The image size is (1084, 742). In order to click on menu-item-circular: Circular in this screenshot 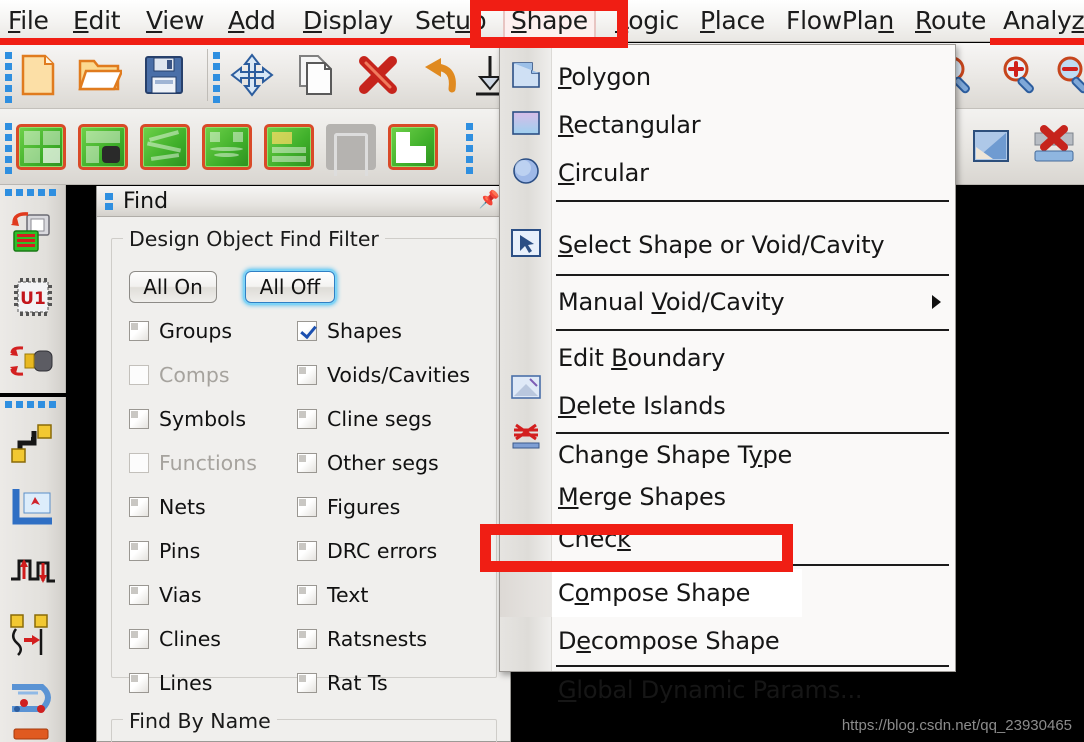, I will do `click(754, 173)`.